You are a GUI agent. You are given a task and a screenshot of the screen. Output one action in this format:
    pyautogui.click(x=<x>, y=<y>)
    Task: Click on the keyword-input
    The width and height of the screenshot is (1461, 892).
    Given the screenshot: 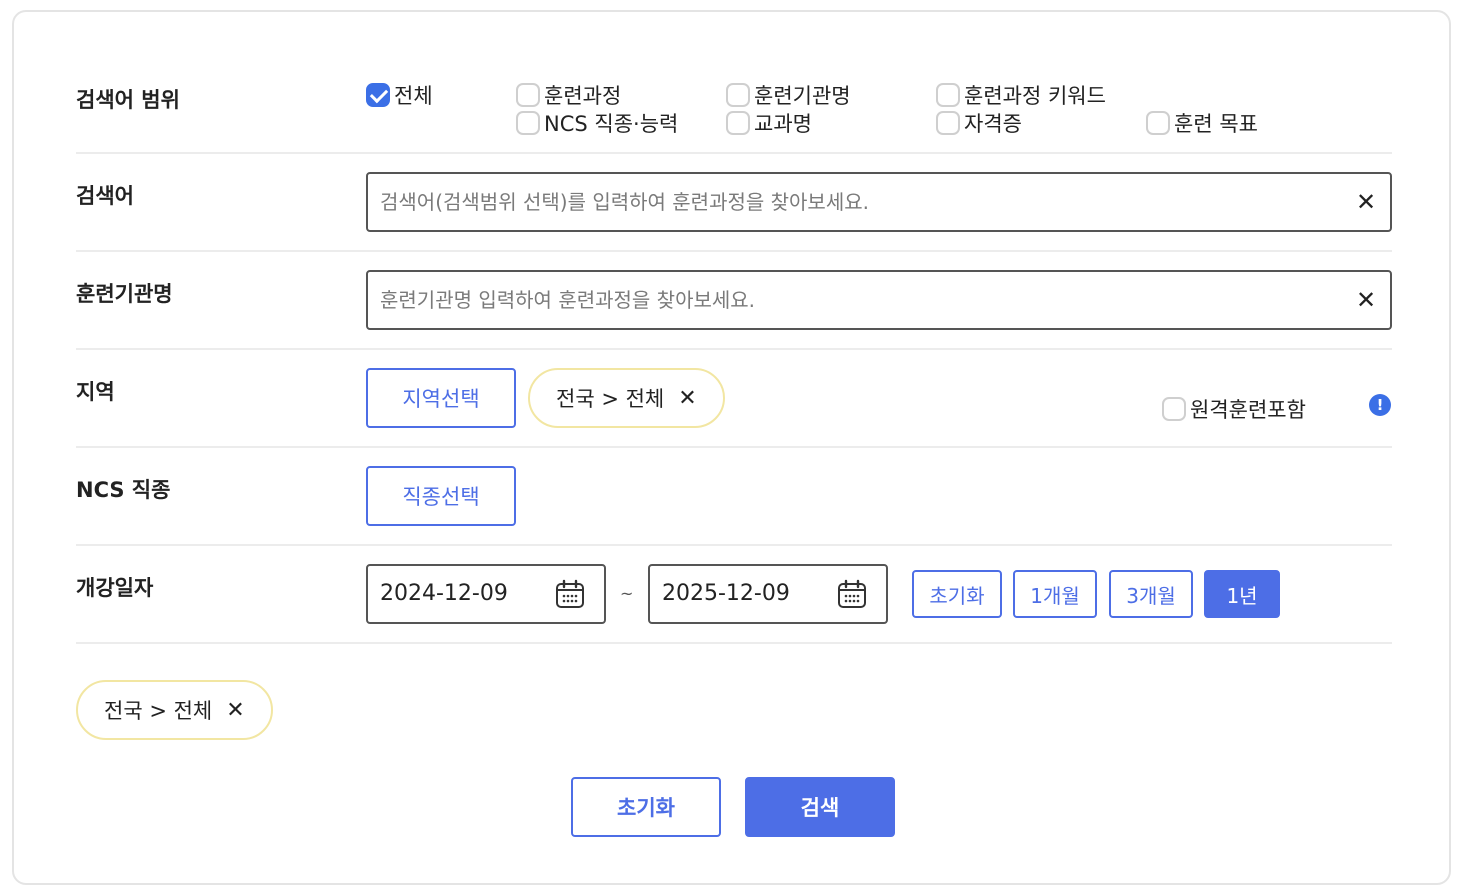 What is the action you would take?
    pyautogui.click(x=860, y=202)
    